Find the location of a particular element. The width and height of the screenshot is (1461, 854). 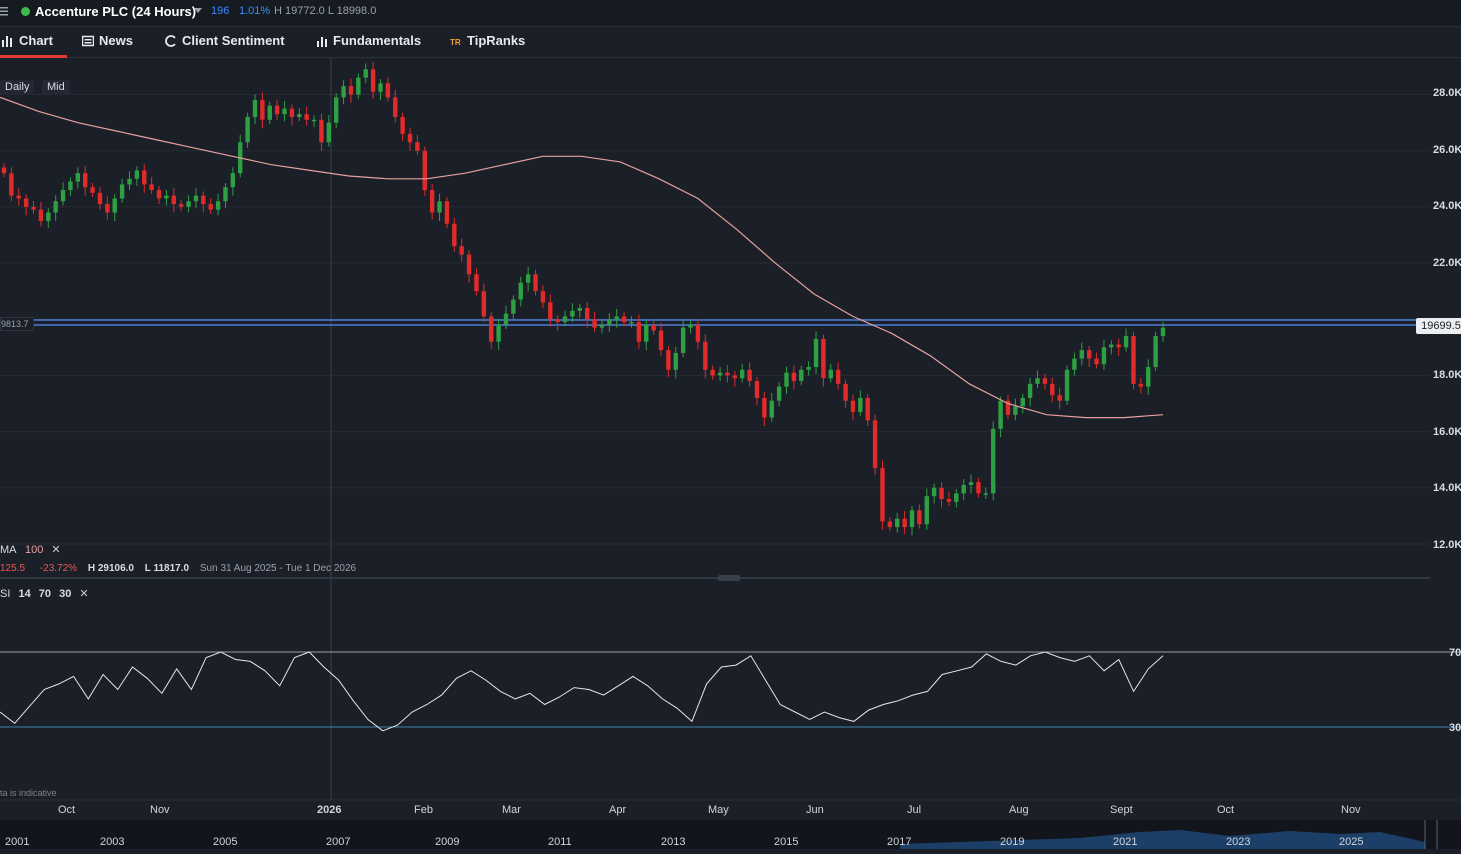

tab-client-sentiment: Client Sentiment is located at coordinates (225, 41).